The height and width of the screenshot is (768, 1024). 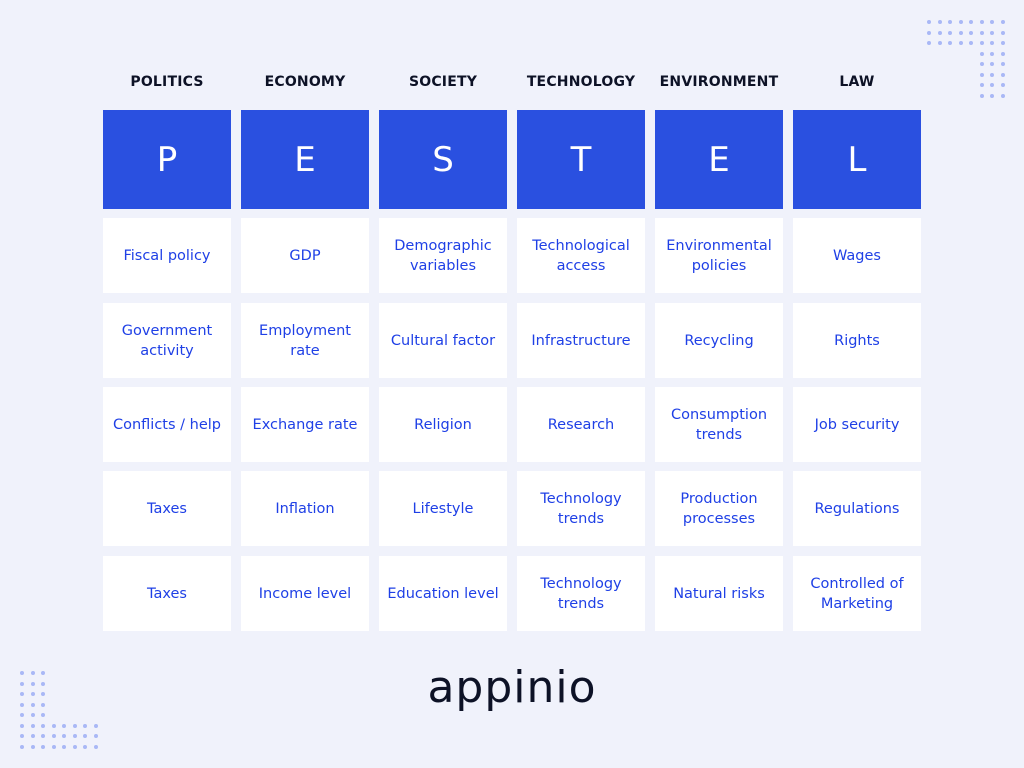 What do you see at coordinates (857, 159) in the screenshot?
I see `letter-box-law: L` at bounding box center [857, 159].